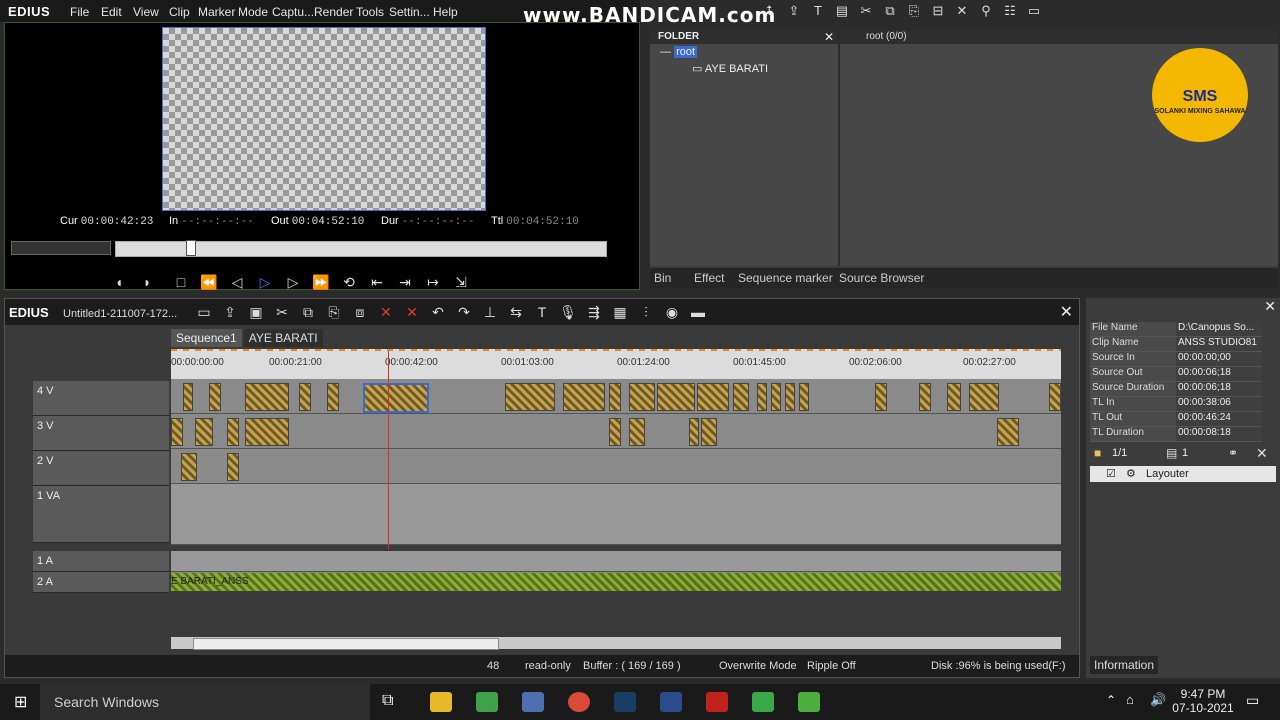  Describe the element at coordinates (441, 702) in the screenshot. I see `file-explorer-icon` at that location.